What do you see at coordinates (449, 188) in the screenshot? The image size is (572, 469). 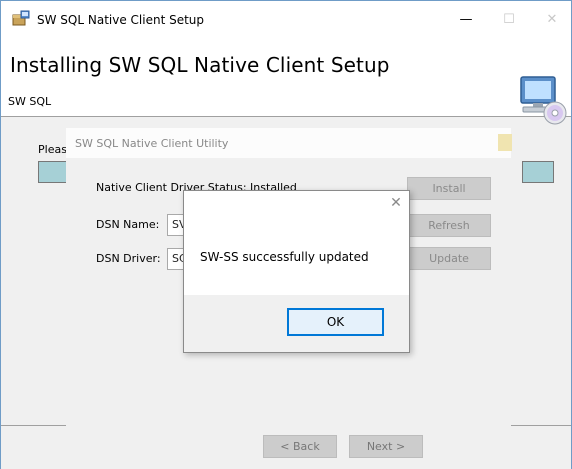 I see `install-button: Install` at bounding box center [449, 188].